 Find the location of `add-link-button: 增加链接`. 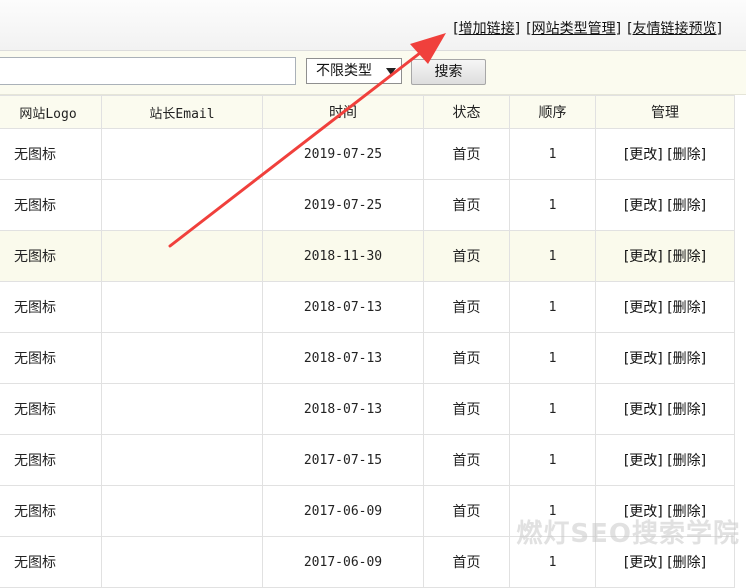

add-link-button: 增加链接 is located at coordinates (487, 29).